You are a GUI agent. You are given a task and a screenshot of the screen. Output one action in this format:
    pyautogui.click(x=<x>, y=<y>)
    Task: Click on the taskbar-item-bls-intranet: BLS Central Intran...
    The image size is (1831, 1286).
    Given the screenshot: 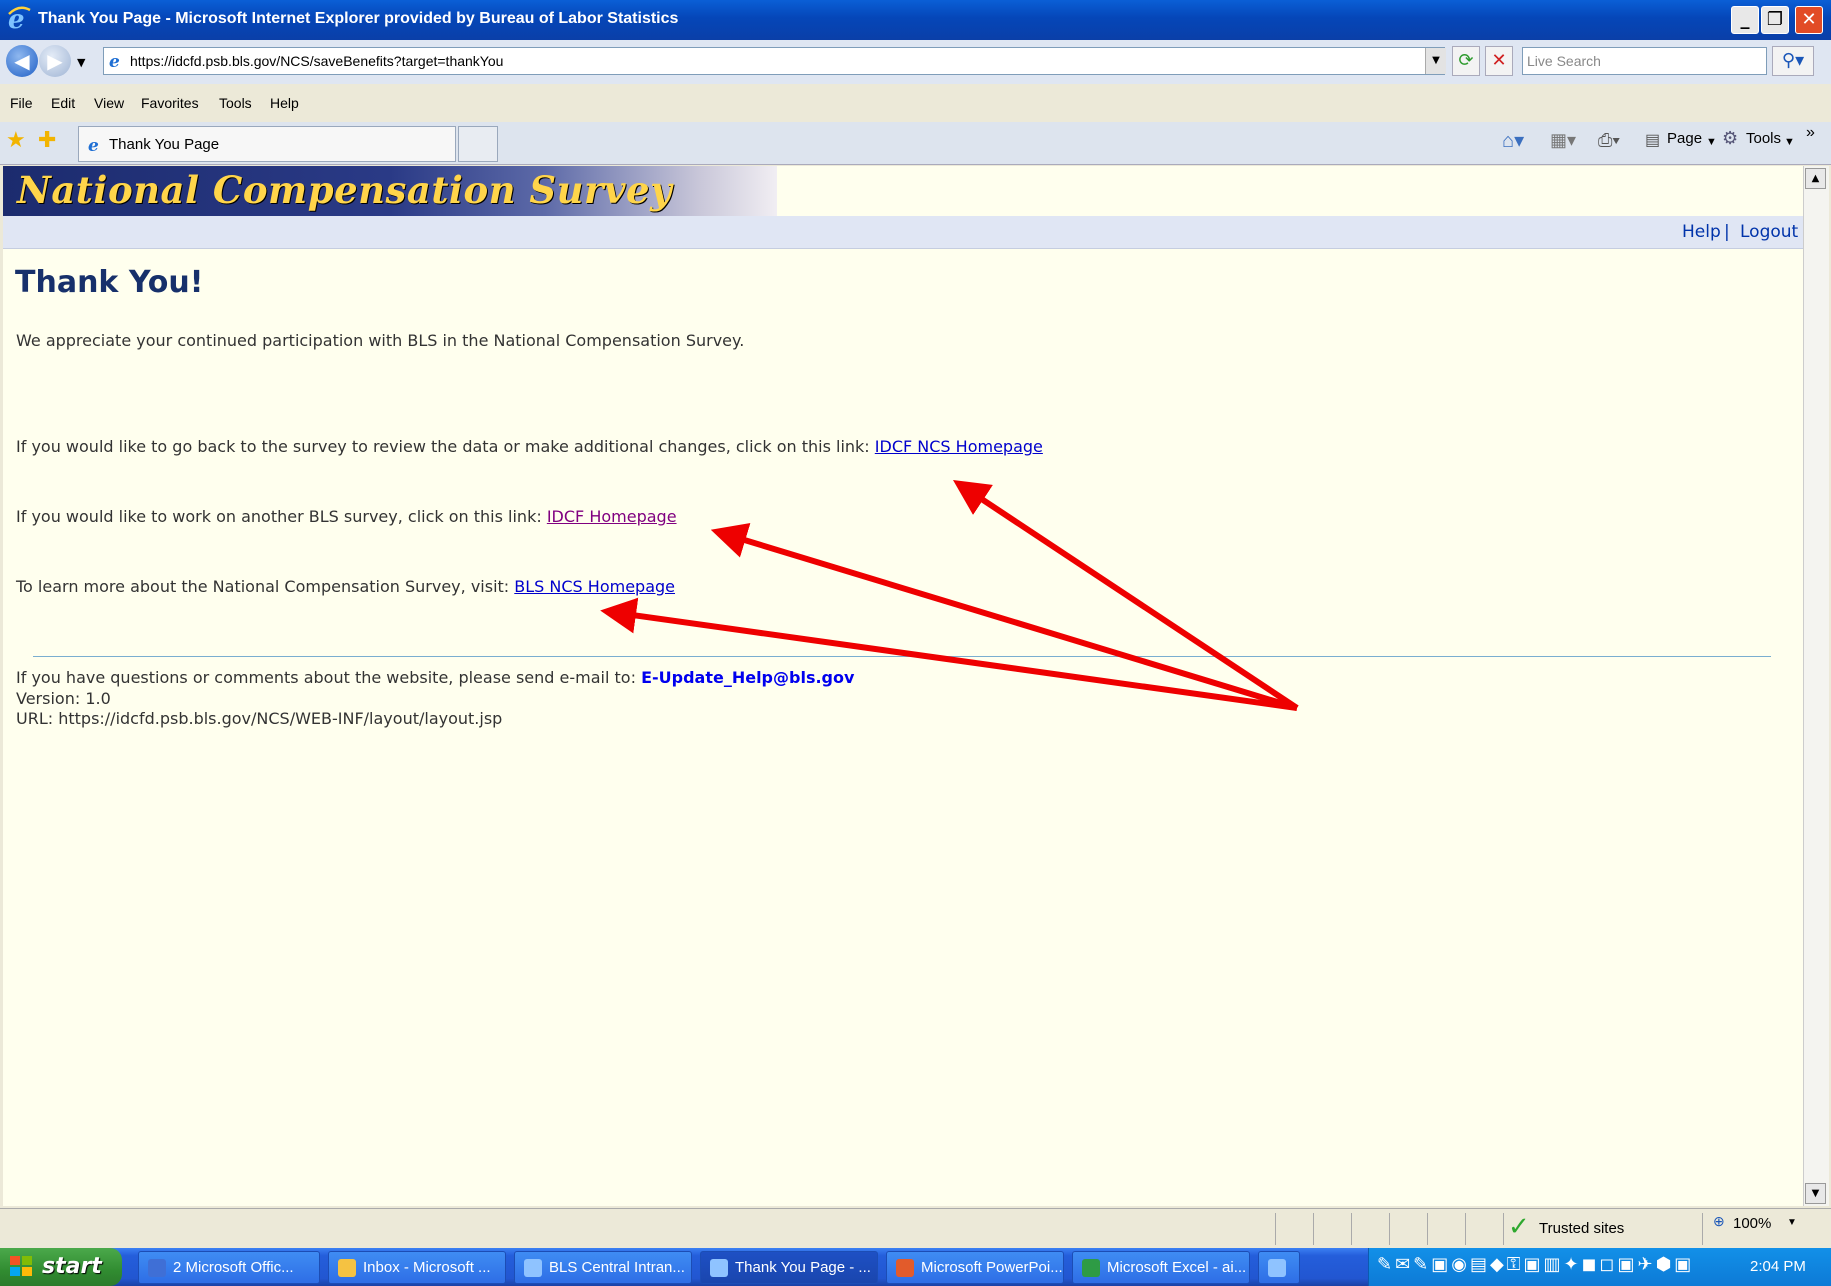 What is the action you would take?
    pyautogui.click(x=603, y=1267)
    